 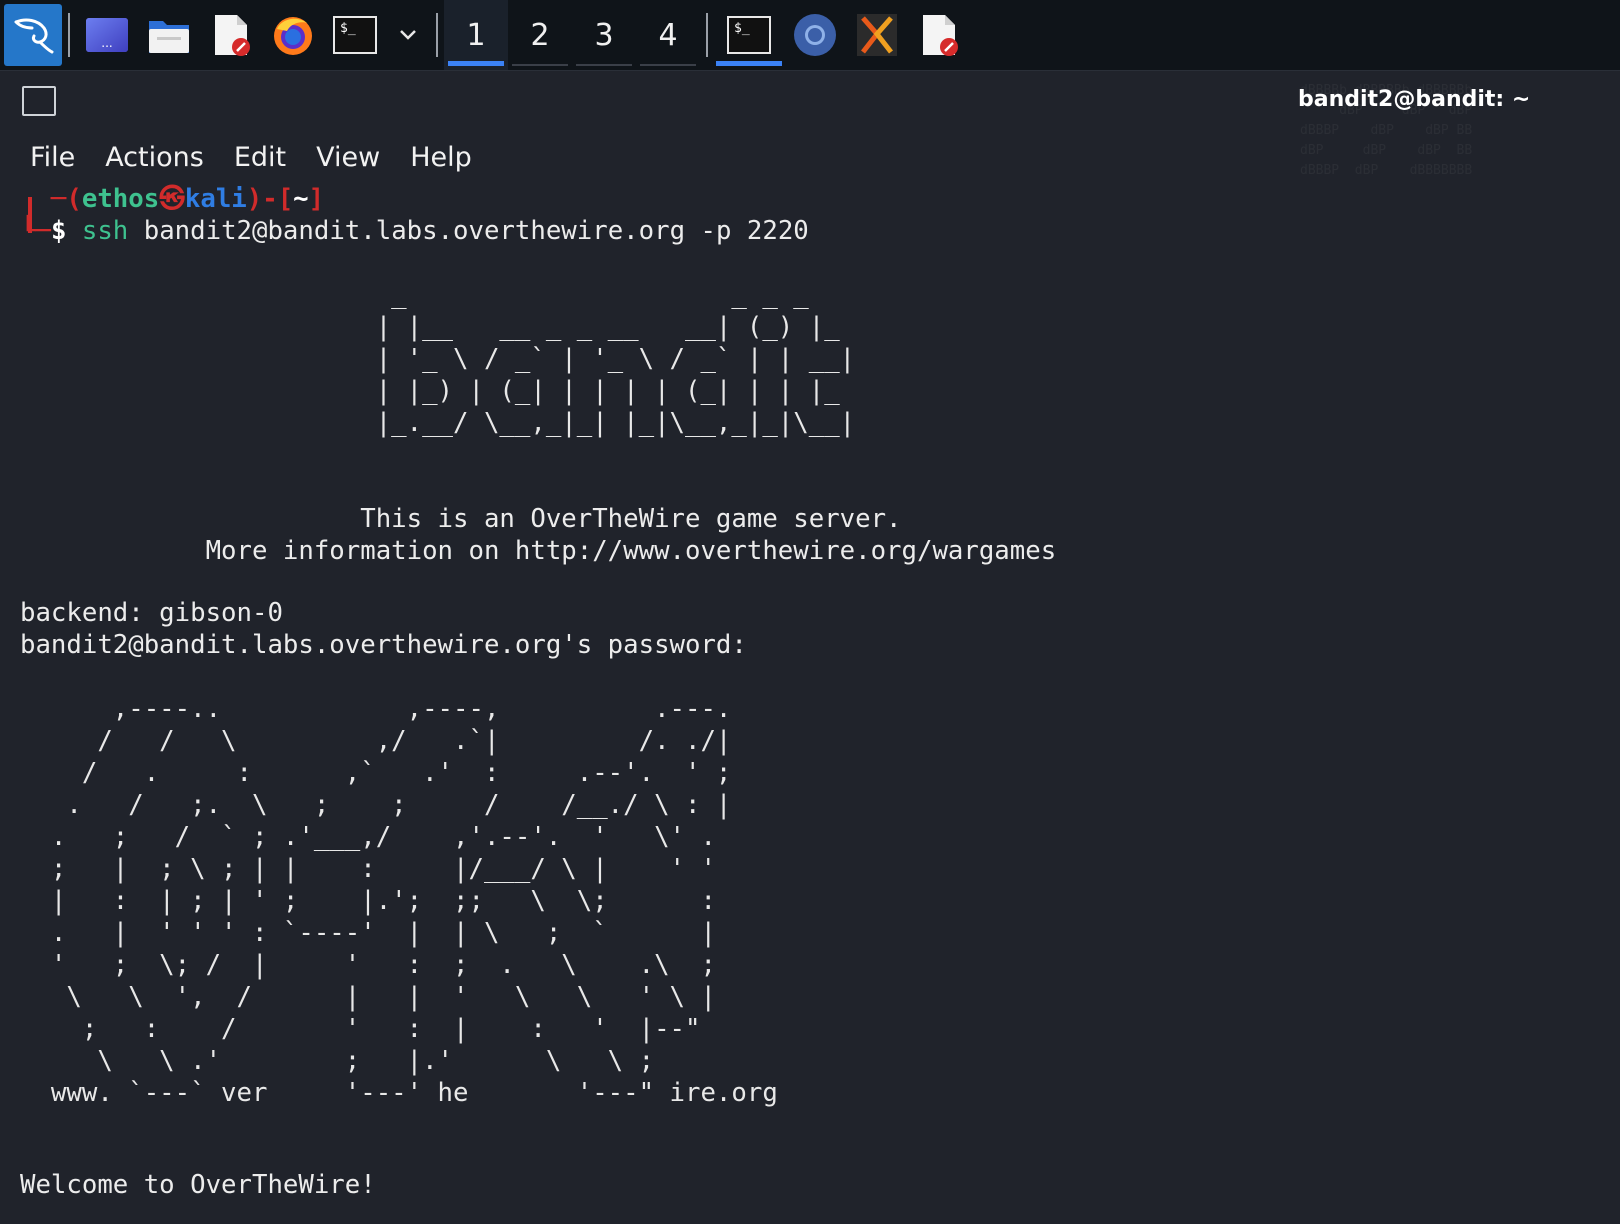 I want to click on file-manager-button, so click(x=169, y=35).